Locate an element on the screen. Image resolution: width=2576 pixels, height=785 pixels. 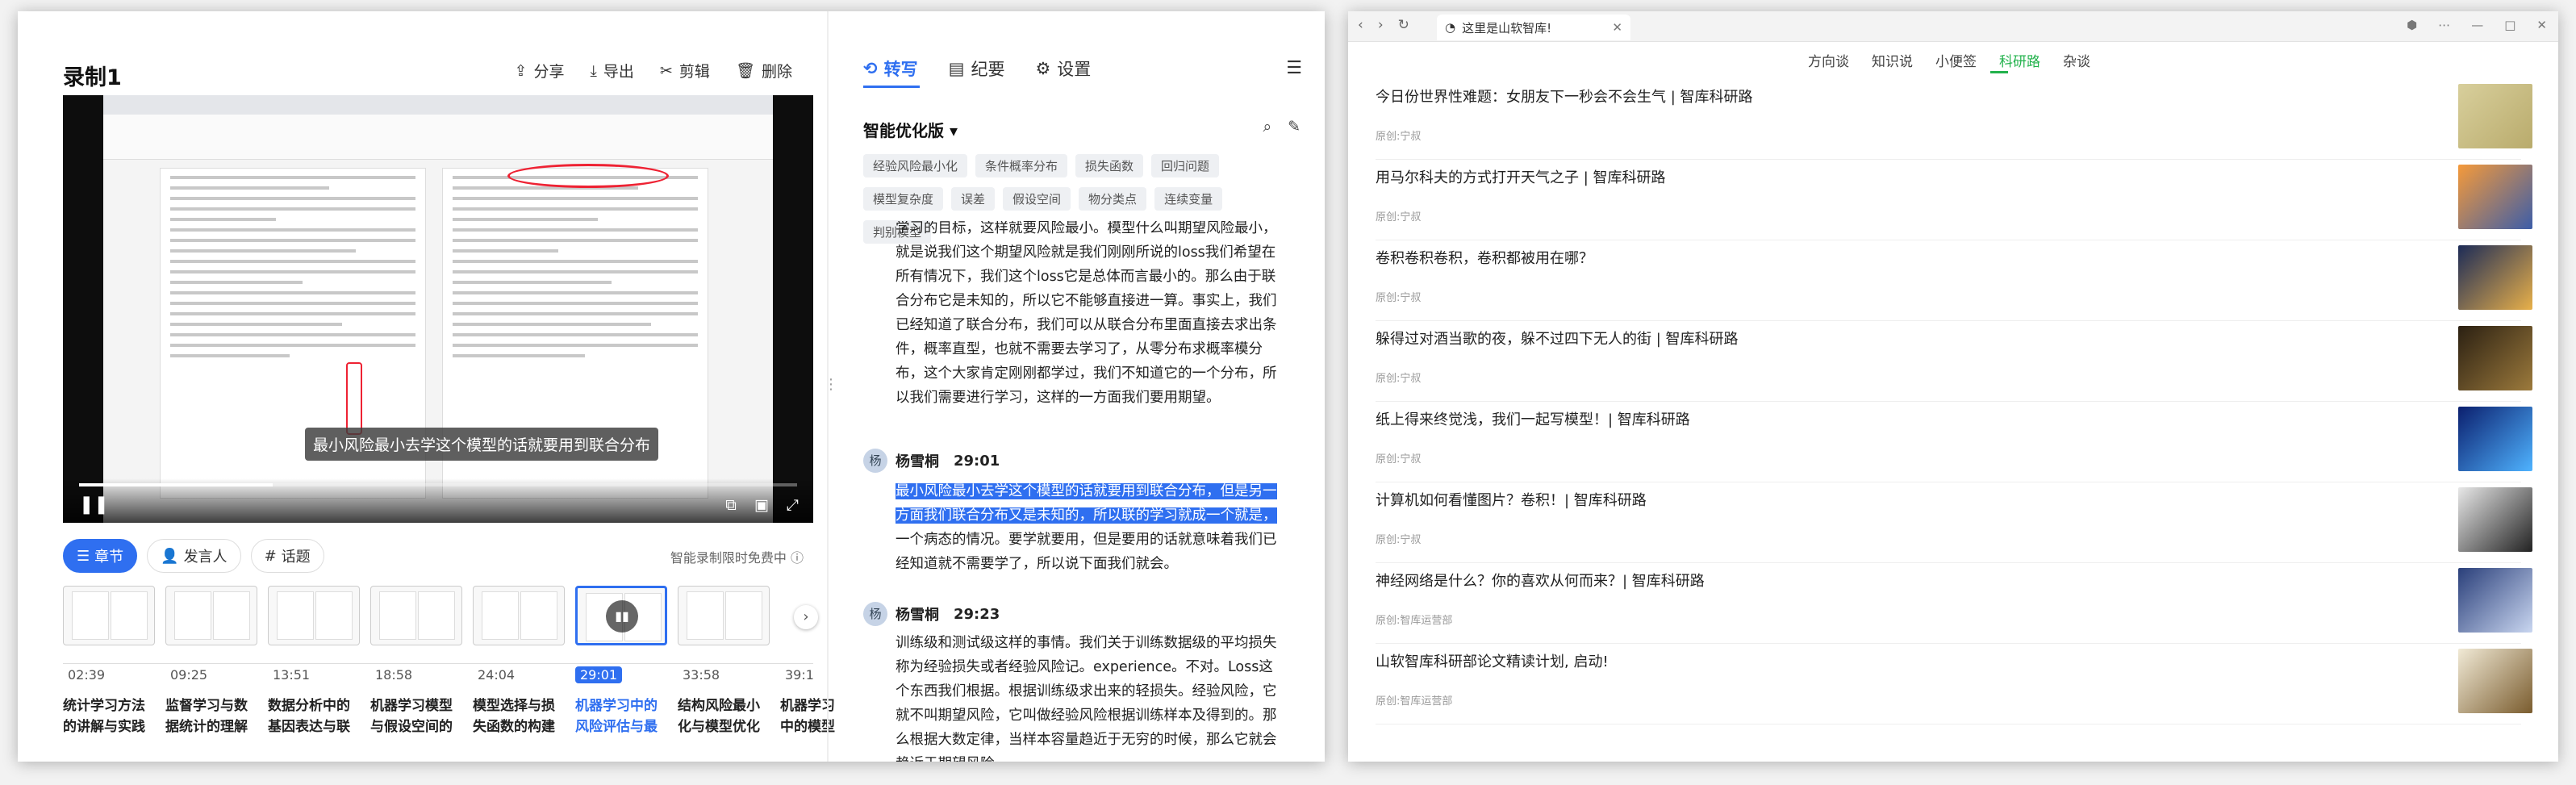
video-controls: ❚❚ ⧉ ▣ ⤢ is located at coordinates (438, 501).